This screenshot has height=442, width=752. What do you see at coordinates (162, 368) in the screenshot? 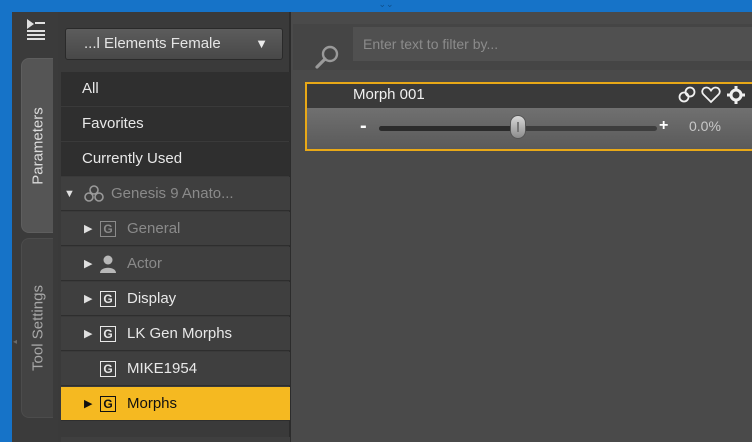
I see `tree-item-label: MIKE1954` at bounding box center [162, 368].